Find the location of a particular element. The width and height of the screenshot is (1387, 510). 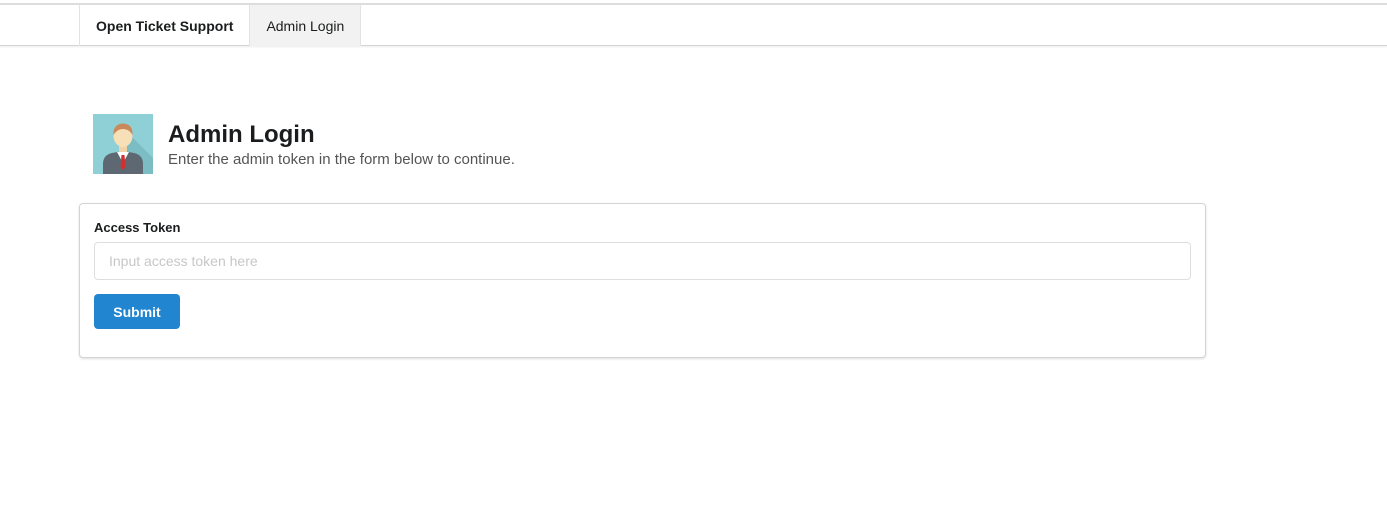

submit-button: Submit is located at coordinates (137, 311).